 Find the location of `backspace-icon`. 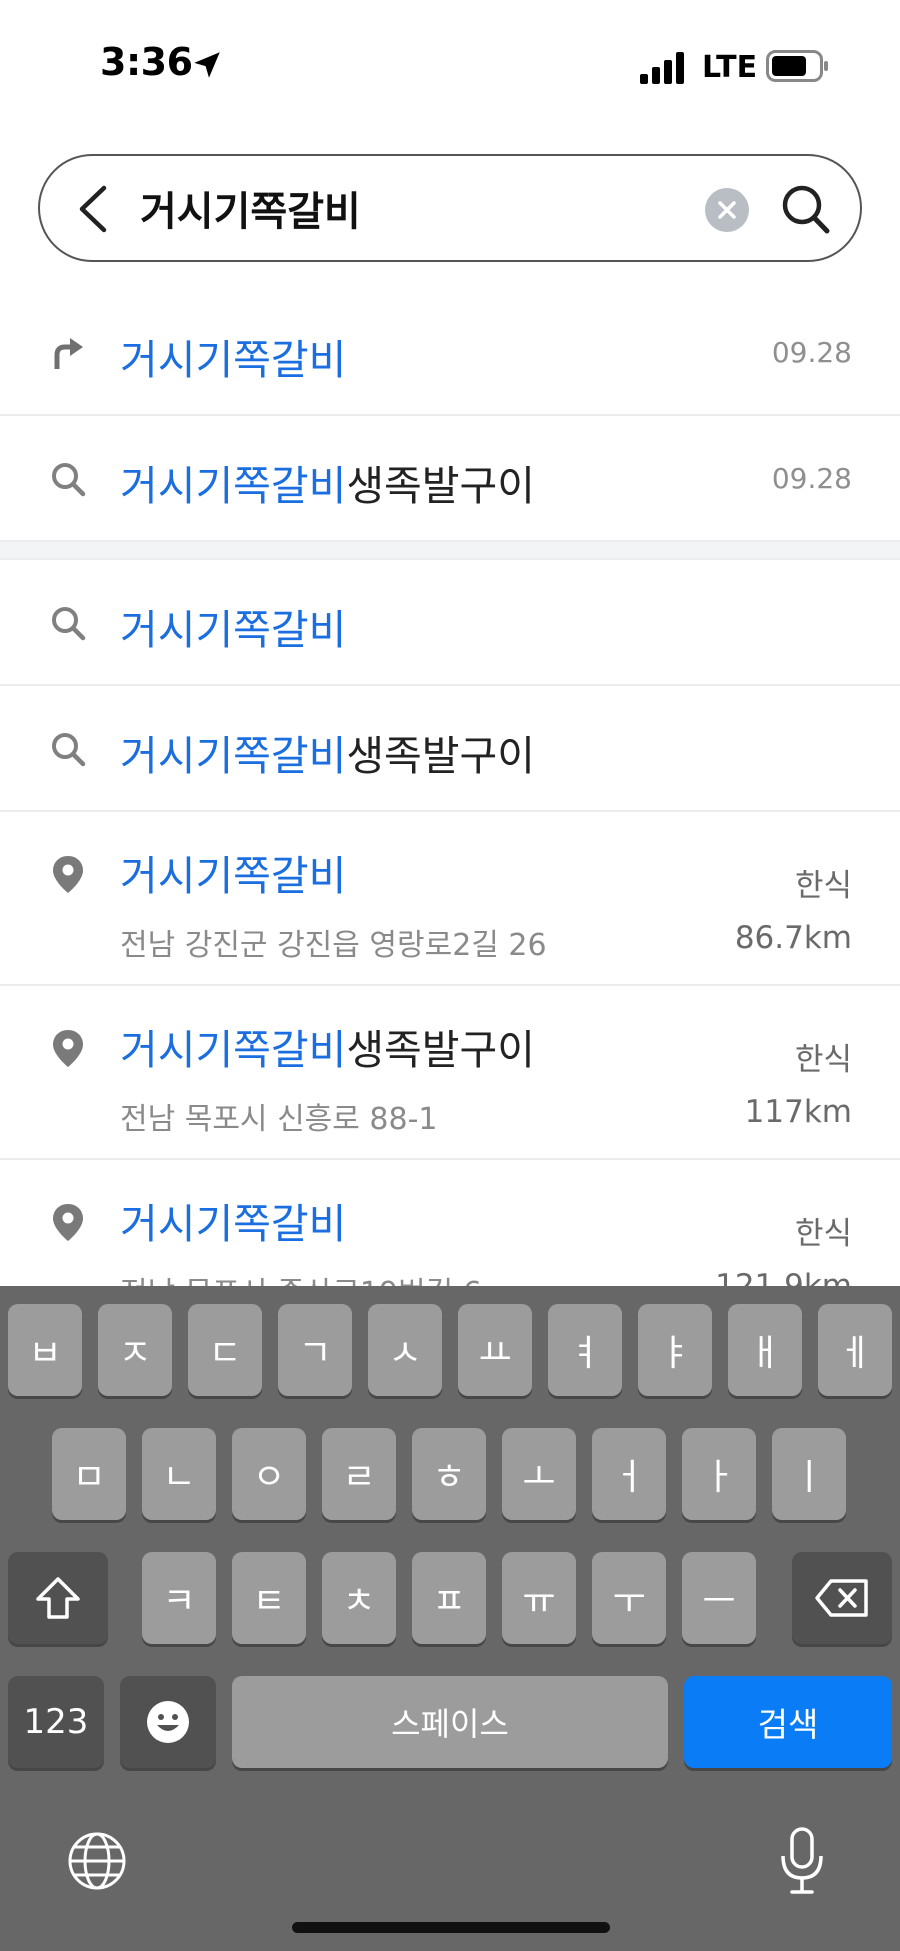

backspace-icon is located at coordinates (841, 1598).